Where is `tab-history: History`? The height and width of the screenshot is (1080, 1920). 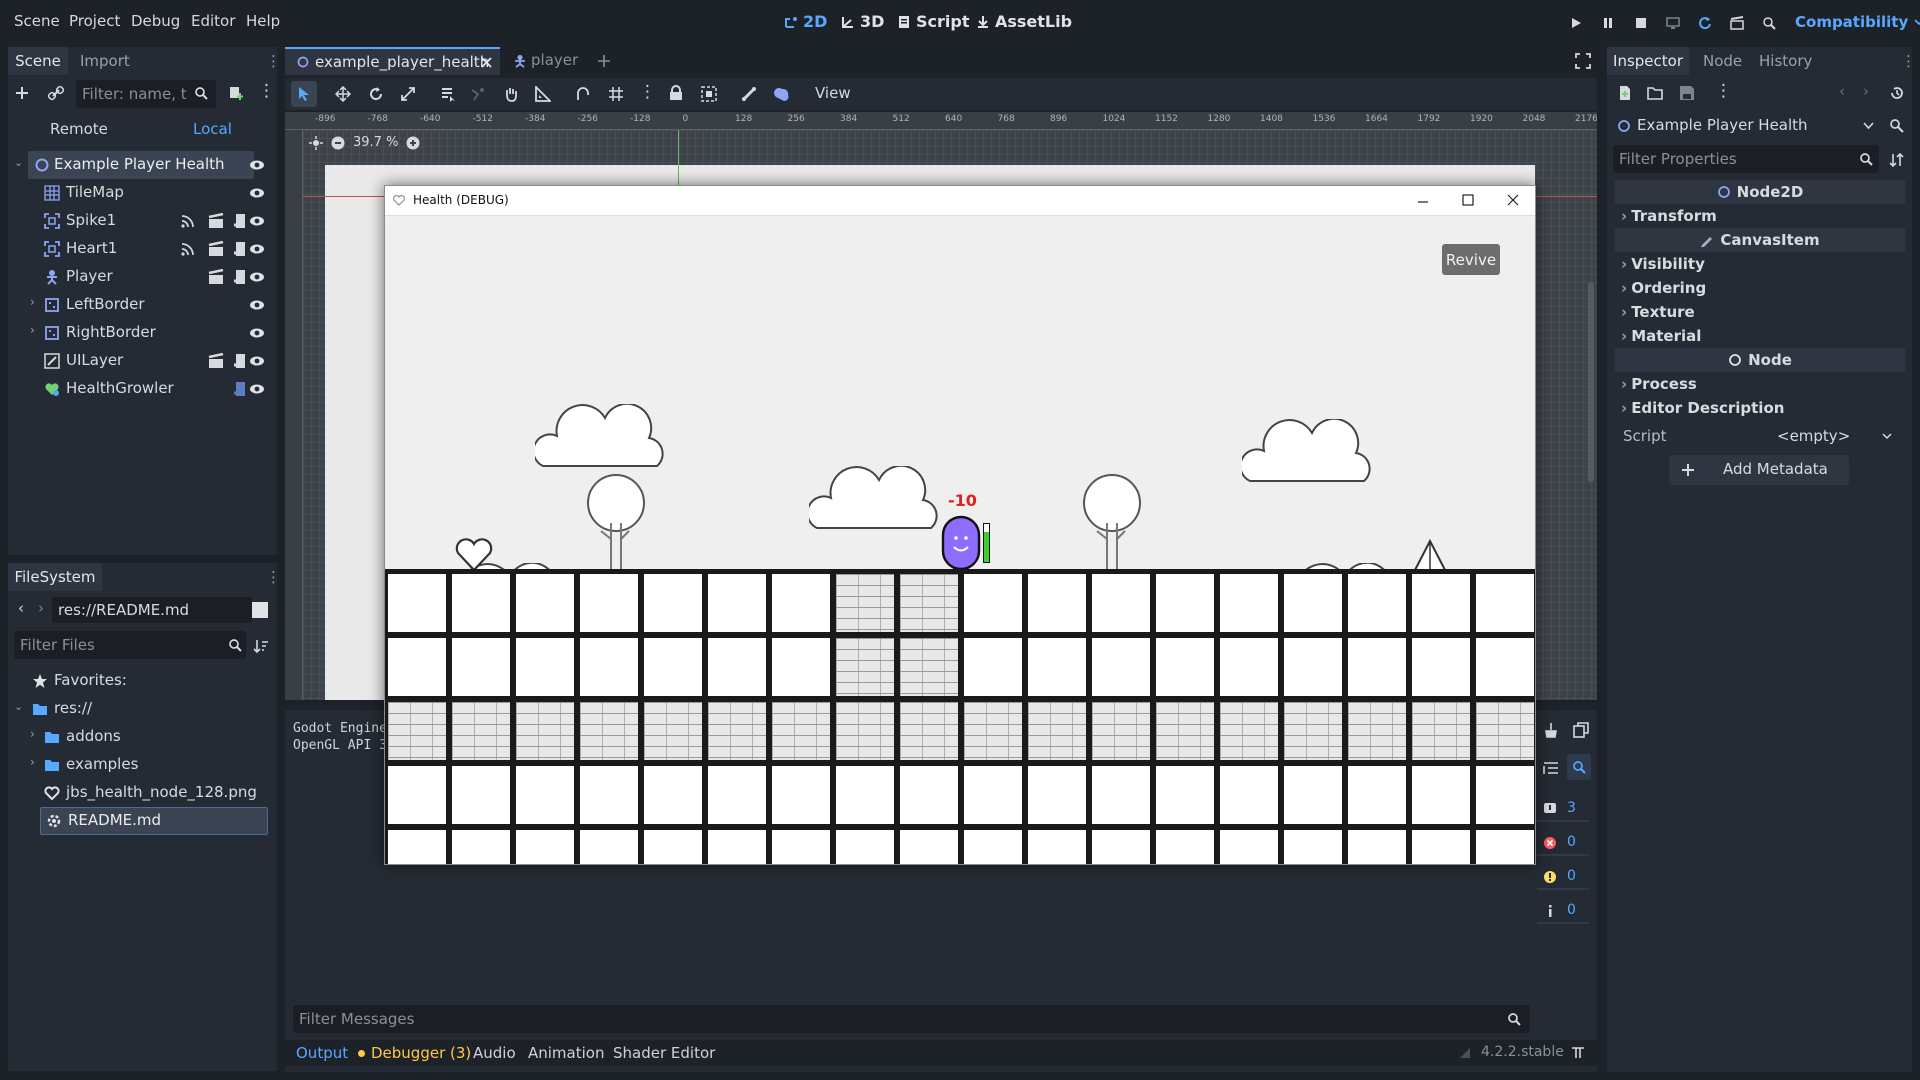
tab-history: History is located at coordinates (1785, 61).